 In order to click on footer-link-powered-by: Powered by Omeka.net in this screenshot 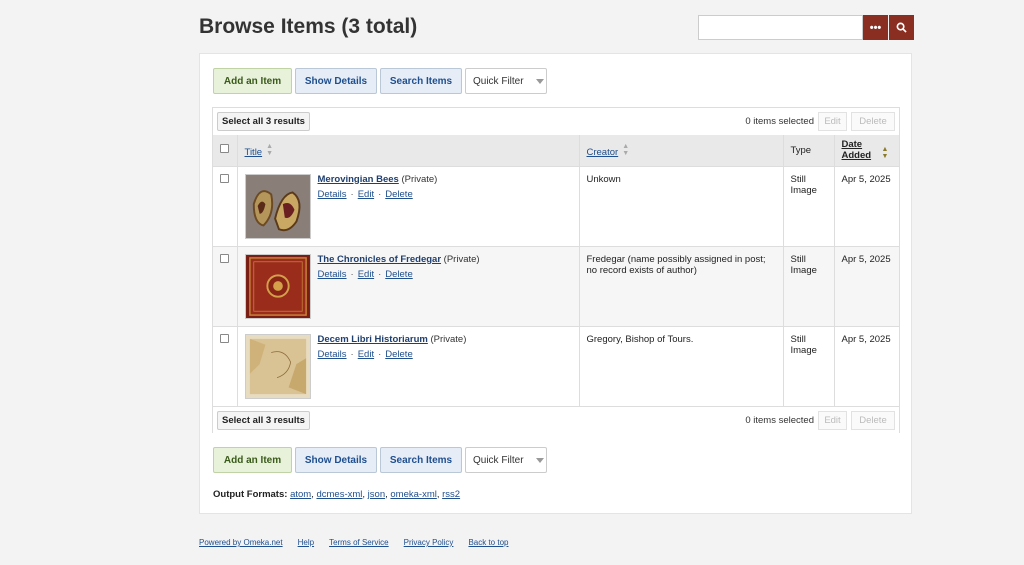, I will do `click(241, 542)`.